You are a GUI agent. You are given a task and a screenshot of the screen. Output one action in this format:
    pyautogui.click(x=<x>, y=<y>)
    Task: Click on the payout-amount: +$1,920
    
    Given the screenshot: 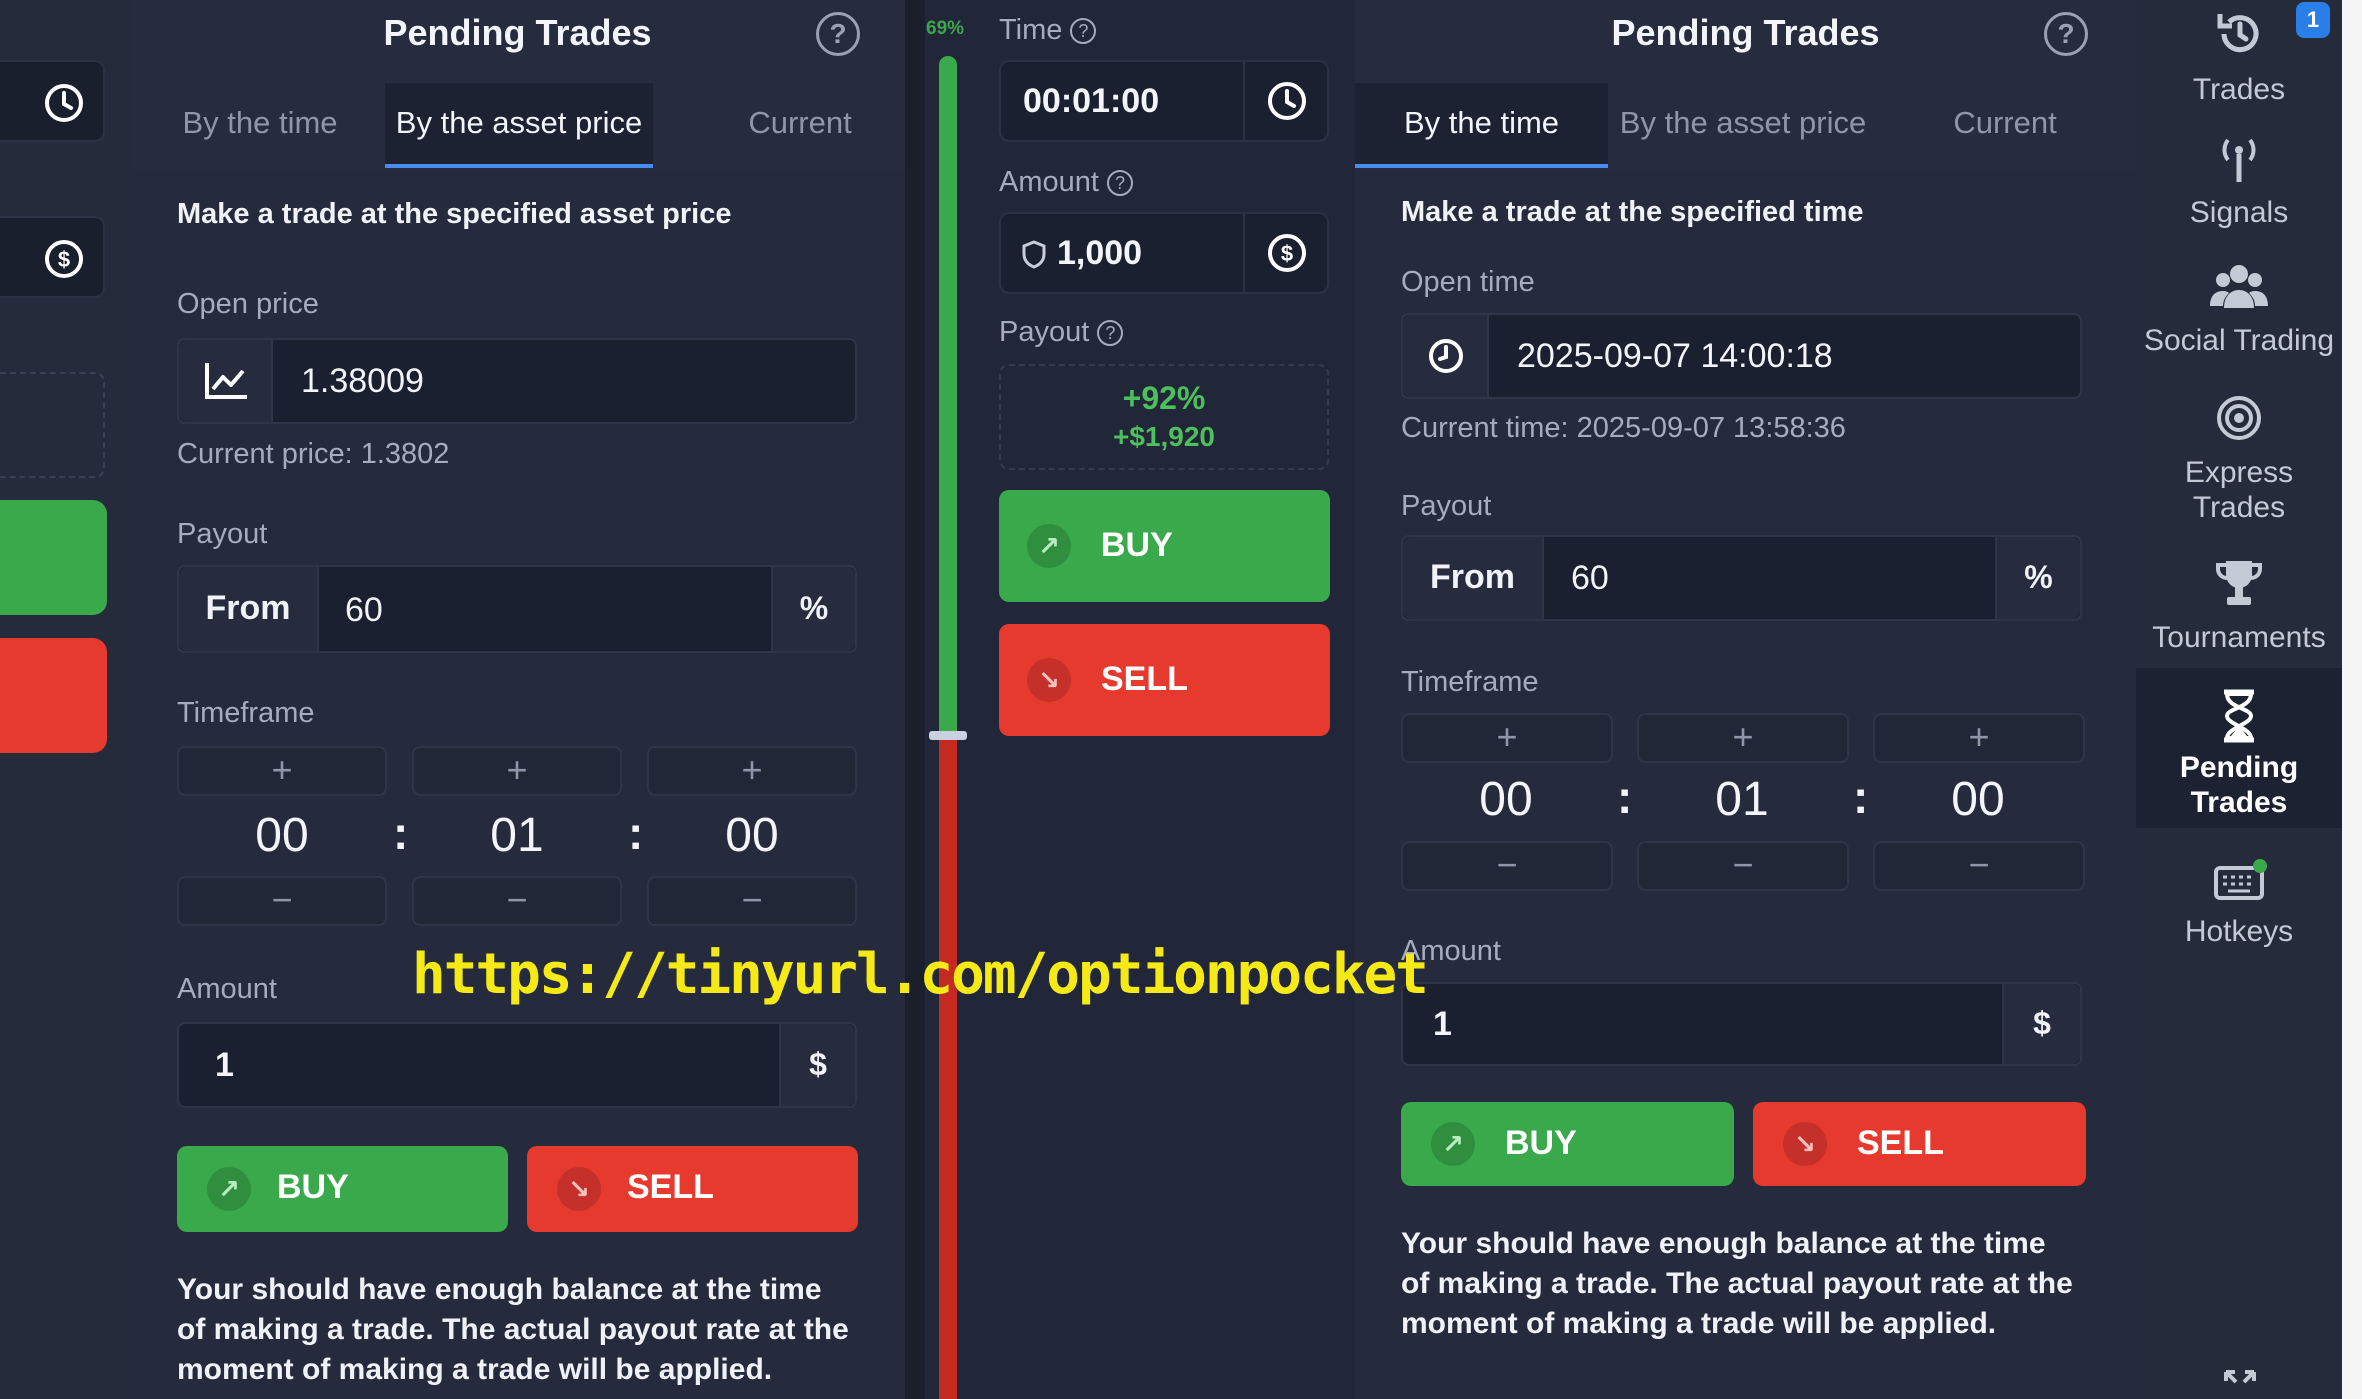 What is the action you would take?
    pyautogui.click(x=1164, y=436)
    